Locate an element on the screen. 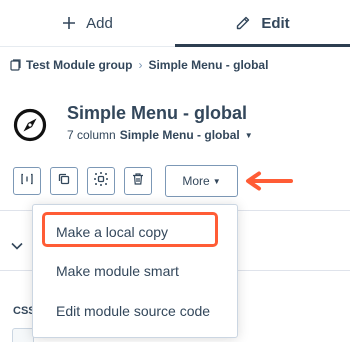 The image size is (350, 342). smart-module-button is located at coordinates (101, 181).